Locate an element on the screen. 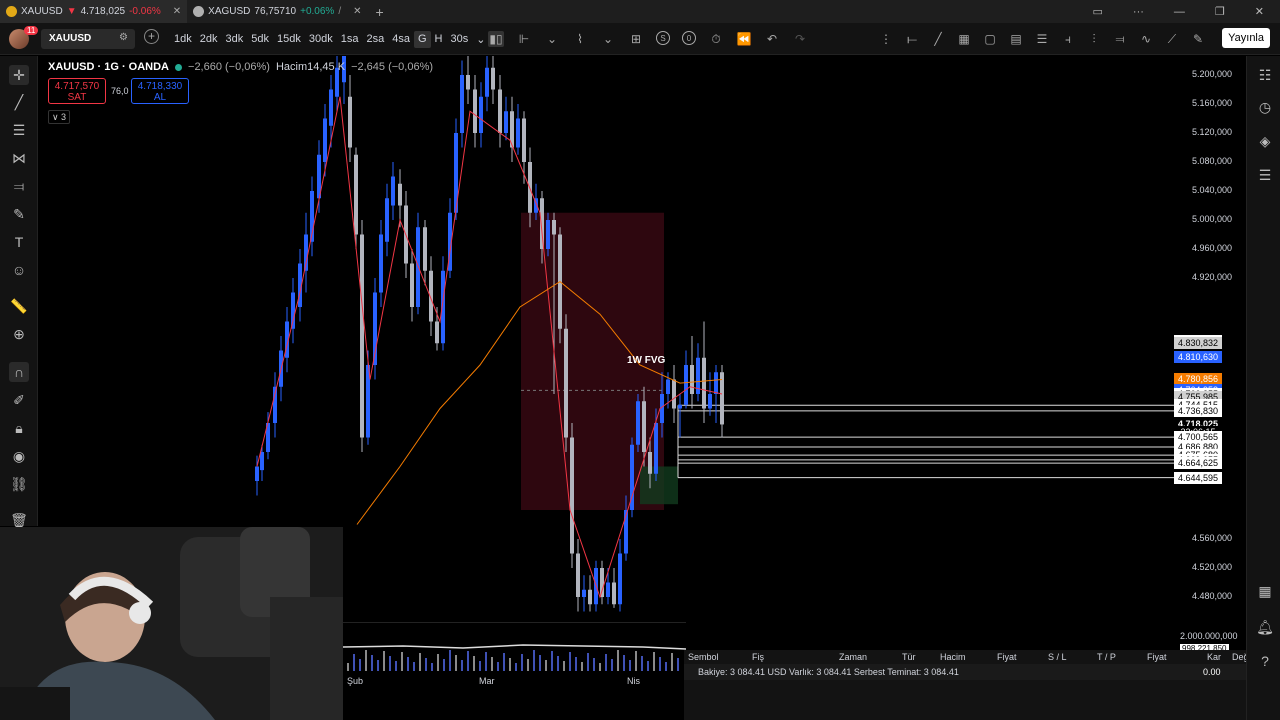  fvg-label: 1W FVG is located at coordinates (646, 360).